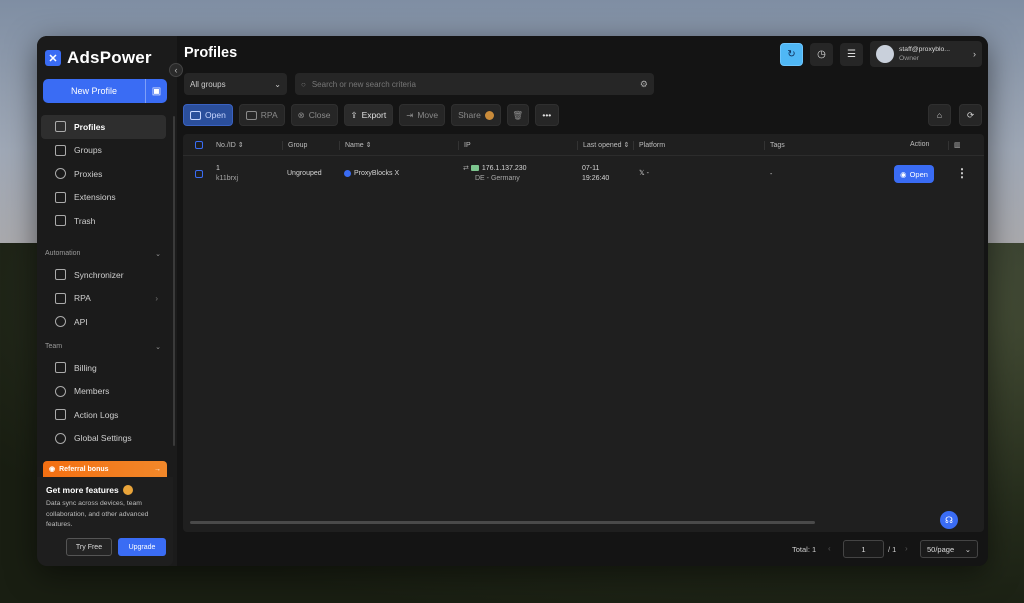  What do you see at coordinates (363, 84) in the screenshot?
I see `search-placeholder: Search or new search criteria` at bounding box center [363, 84].